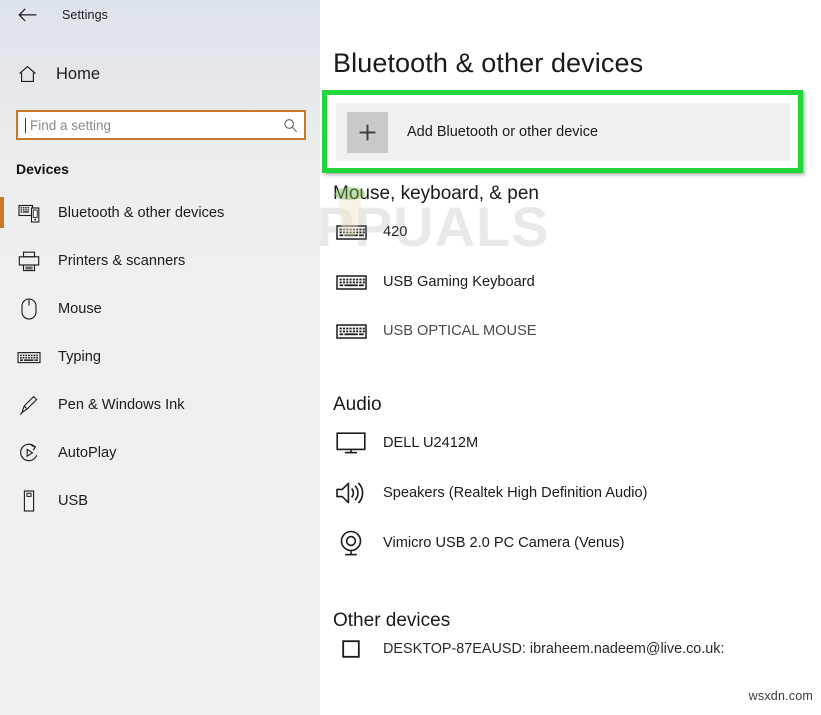 This screenshot has height=715, width=821. What do you see at coordinates (515, 493) in the screenshot?
I see `device-name: Speakers (Realtek High Definition Audio)` at bounding box center [515, 493].